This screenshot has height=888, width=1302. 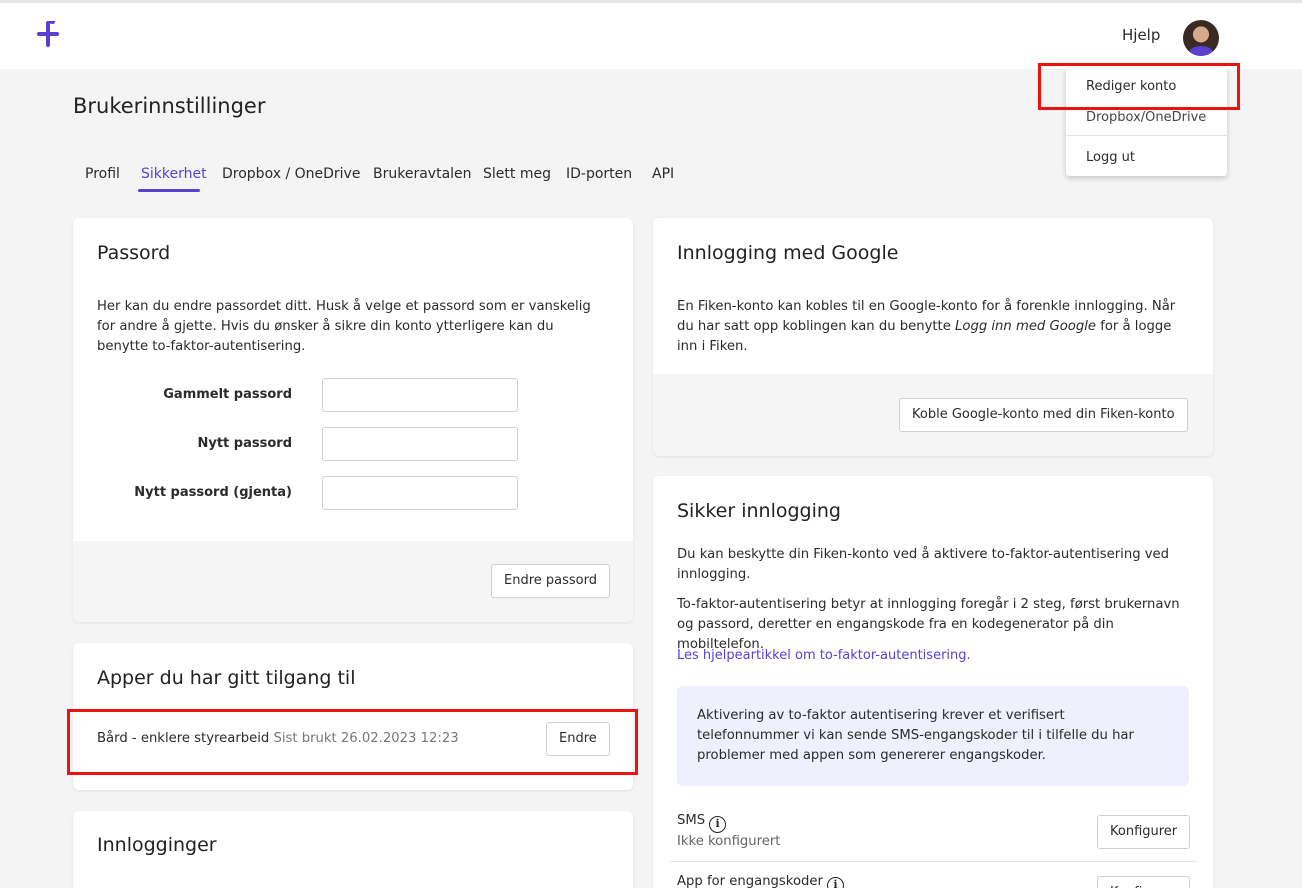 I want to click on user-avatar, so click(x=1201, y=38).